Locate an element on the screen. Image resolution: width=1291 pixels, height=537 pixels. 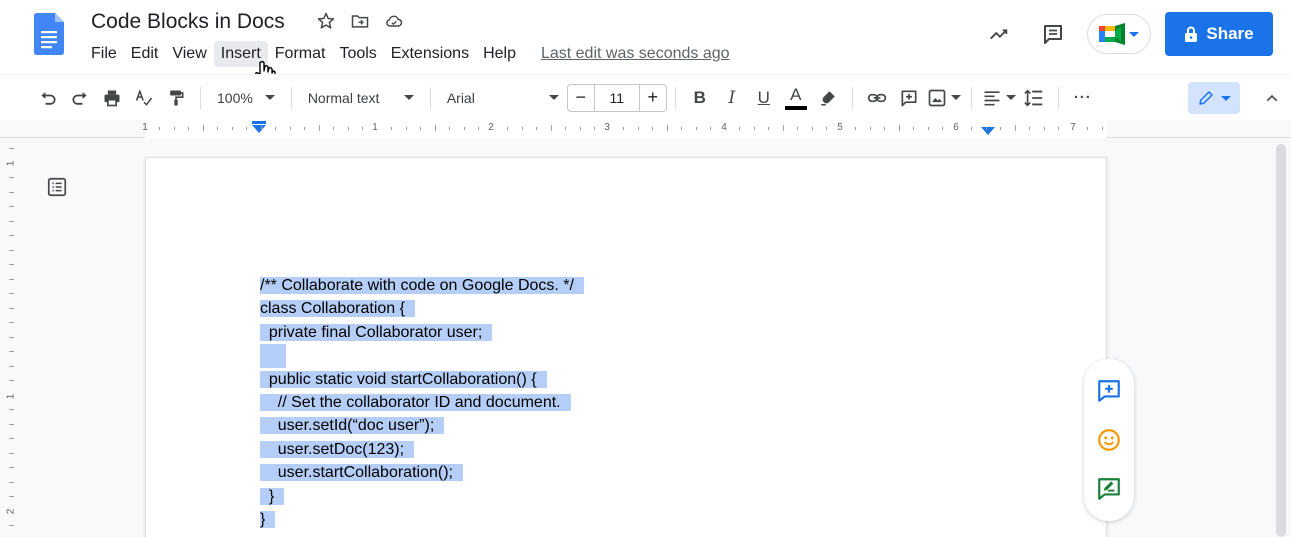
emoji-reaction-button is located at coordinates (1109, 440).